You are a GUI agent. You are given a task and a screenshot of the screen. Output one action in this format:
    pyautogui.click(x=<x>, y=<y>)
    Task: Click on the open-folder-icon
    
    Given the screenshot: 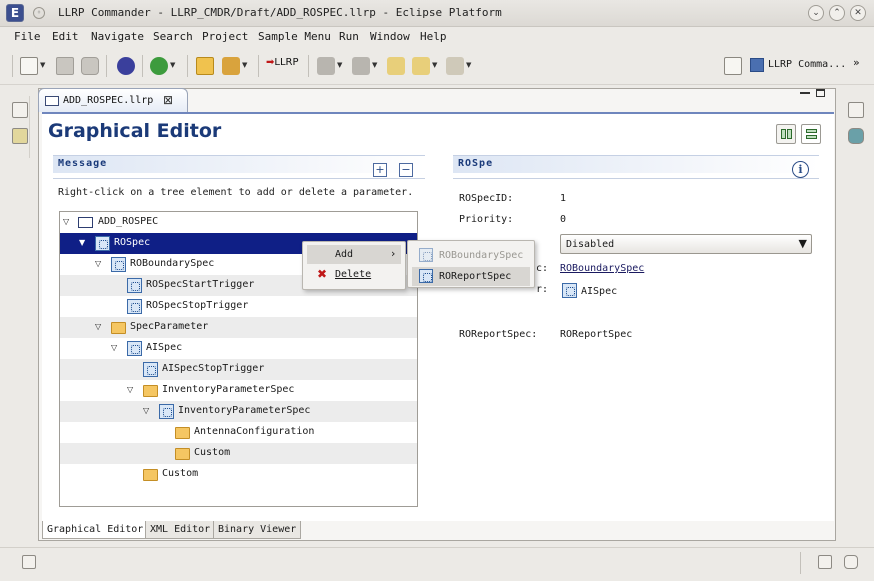 What is the action you would take?
    pyautogui.click(x=205, y=66)
    